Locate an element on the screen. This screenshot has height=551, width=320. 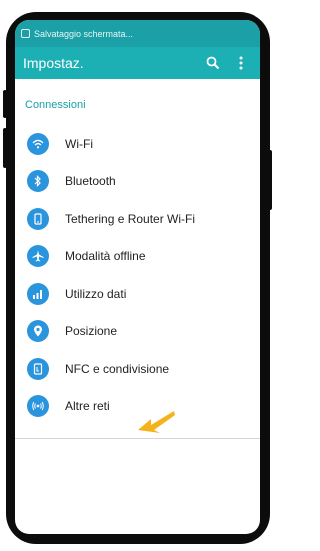
list-item-nfc: NFC e condivisione is located at coordinates (137, 369).